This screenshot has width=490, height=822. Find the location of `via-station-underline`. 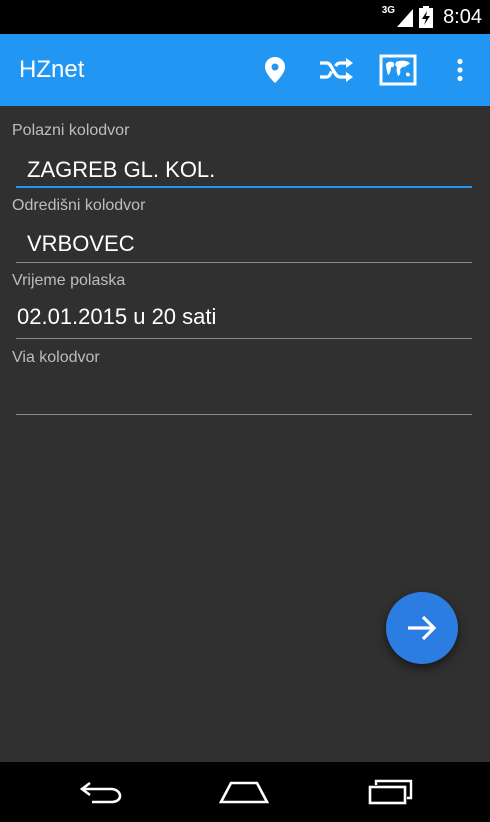

via-station-underline is located at coordinates (244, 414).